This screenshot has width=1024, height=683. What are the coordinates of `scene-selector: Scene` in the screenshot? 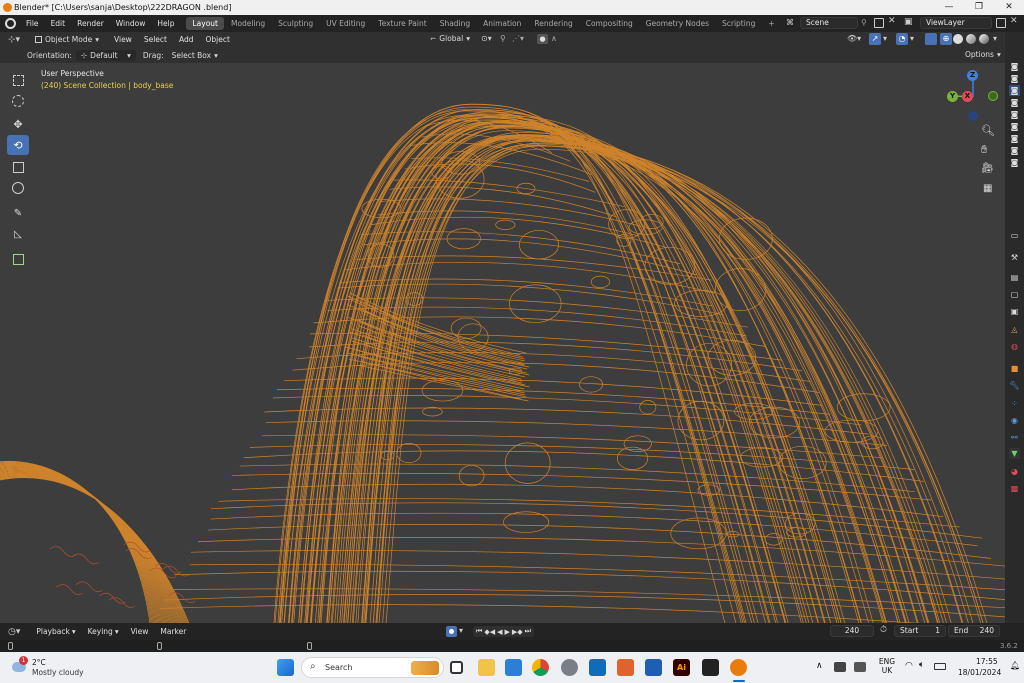 It's located at (829, 23).